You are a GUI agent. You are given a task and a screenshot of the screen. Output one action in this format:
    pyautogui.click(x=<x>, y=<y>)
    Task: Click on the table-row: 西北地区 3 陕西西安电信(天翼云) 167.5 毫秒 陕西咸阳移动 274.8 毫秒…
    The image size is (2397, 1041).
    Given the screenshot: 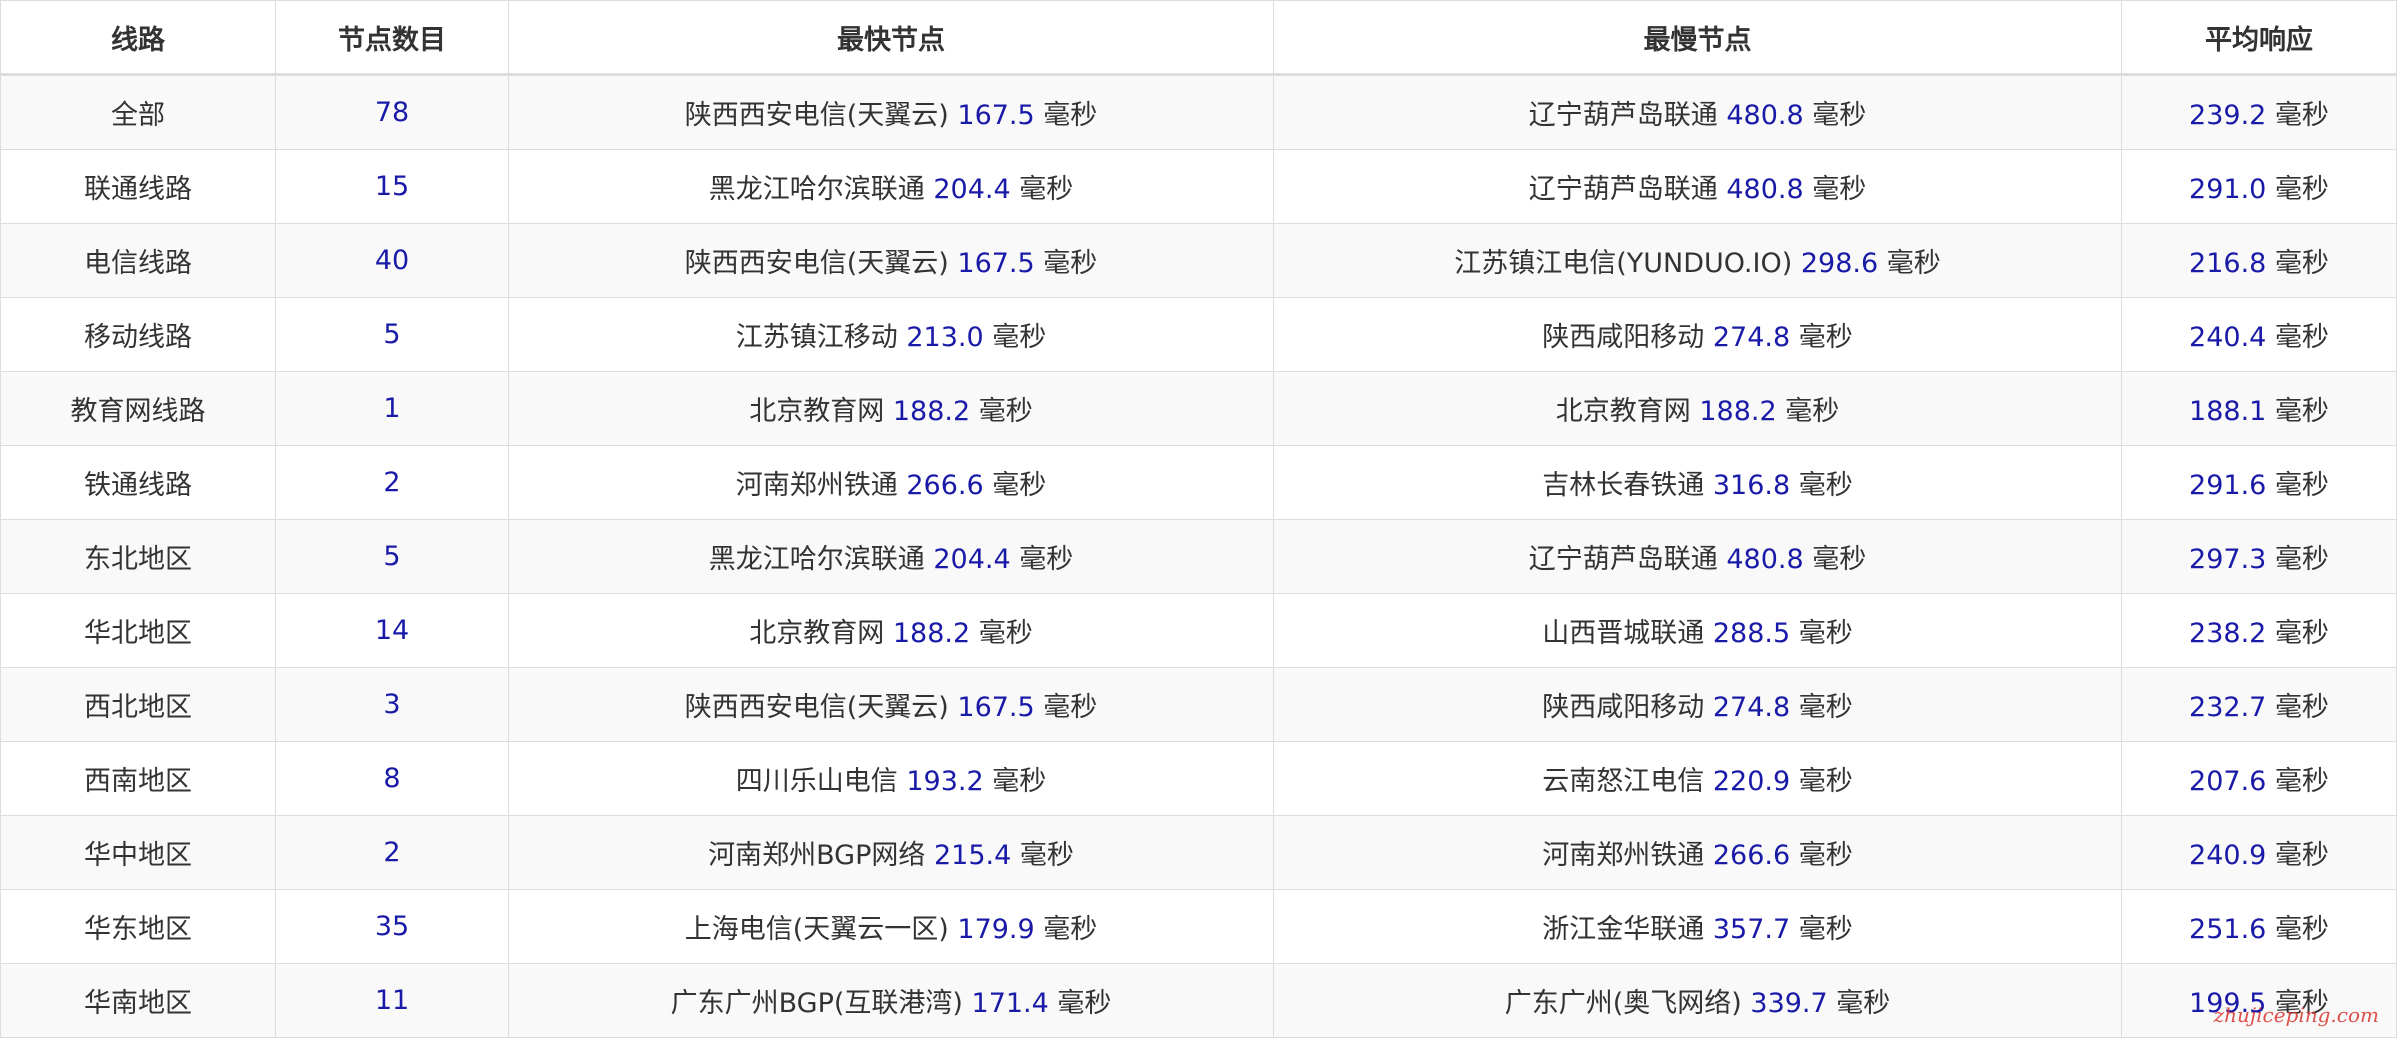 What is the action you would take?
    pyautogui.click(x=1198, y=704)
    